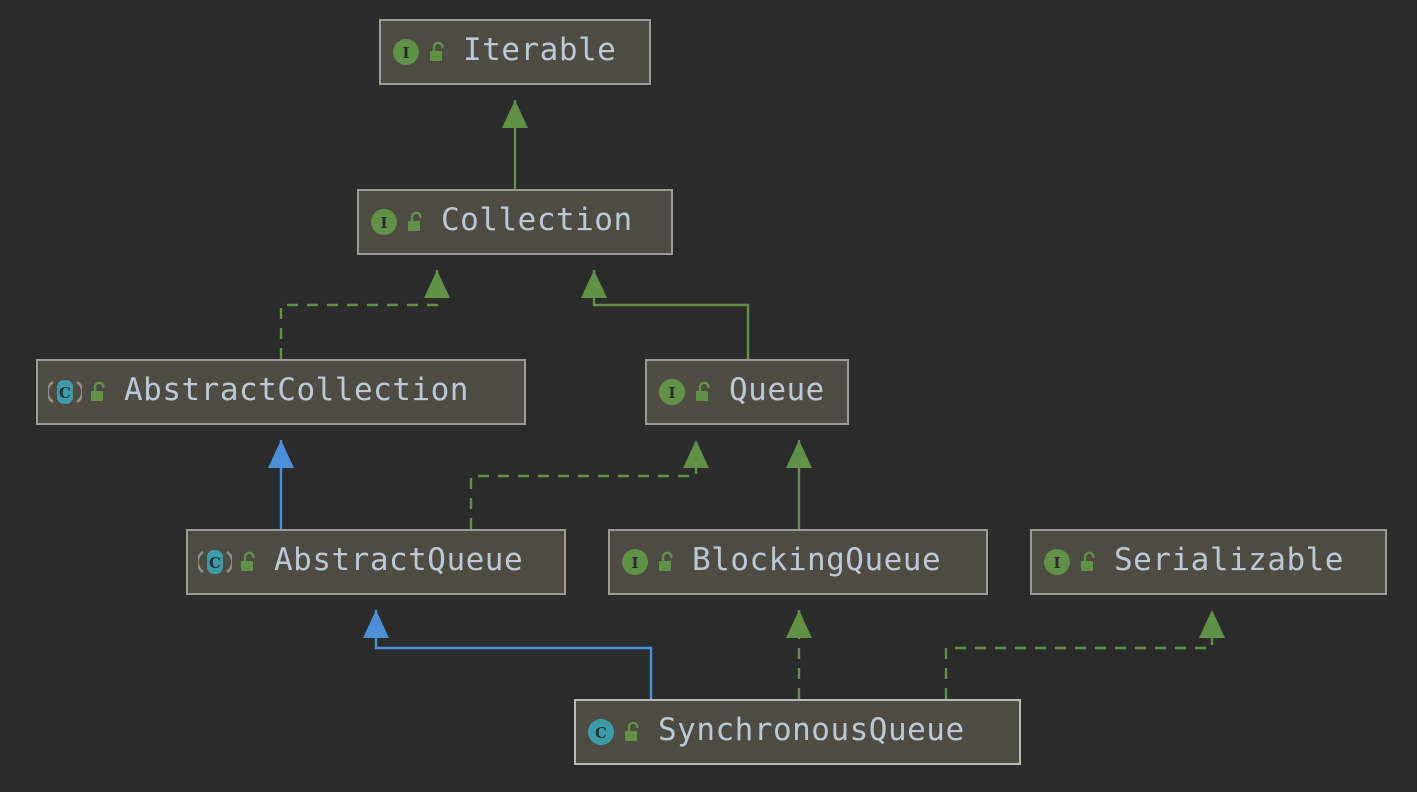 This screenshot has width=1417, height=792. I want to click on node-label: SynchronousQueue, so click(811, 730).